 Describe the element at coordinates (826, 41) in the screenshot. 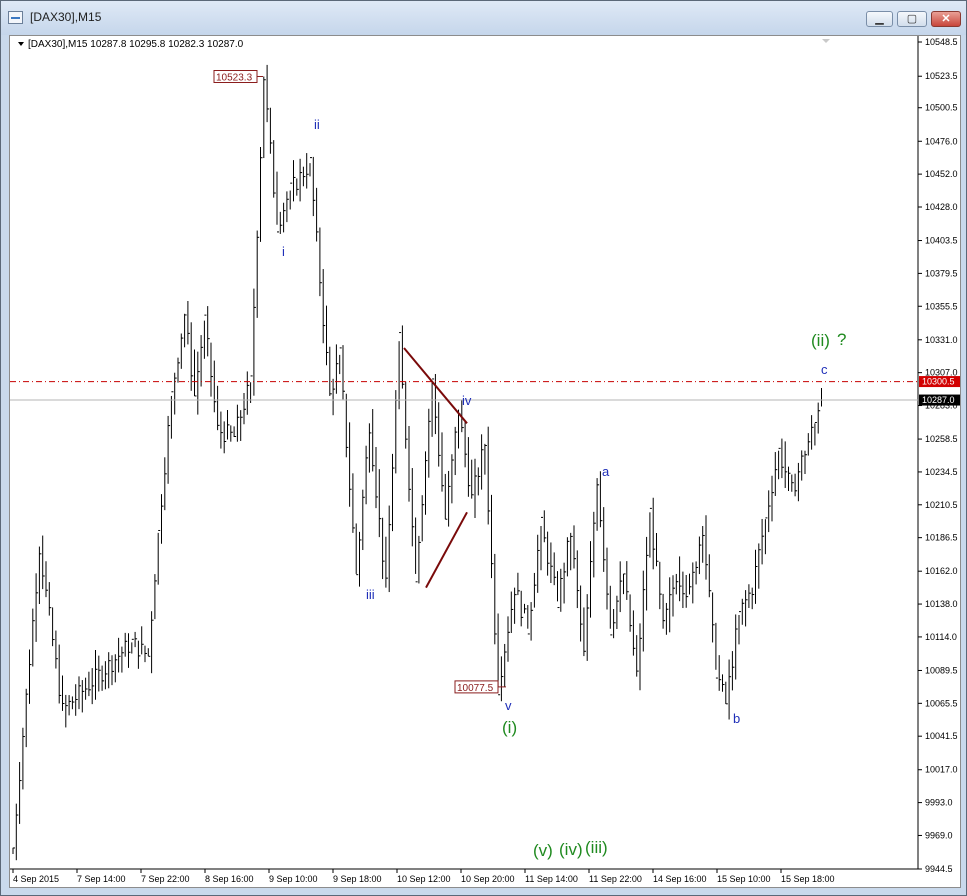

I see `chart-shift-marker-icon` at that location.